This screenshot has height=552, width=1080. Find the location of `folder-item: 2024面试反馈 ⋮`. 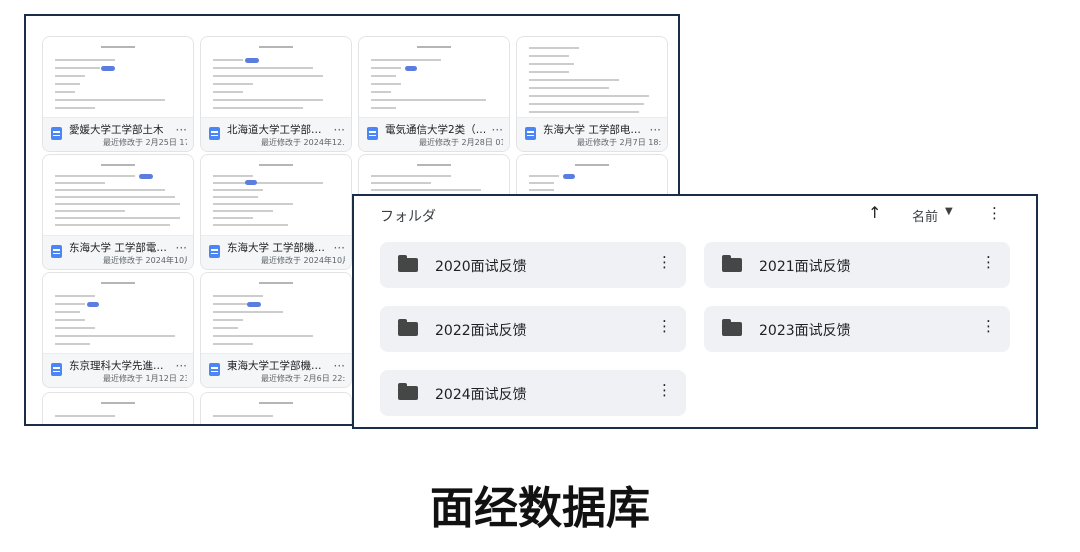

folder-item: 2024面试反馈 ⋮ is located at coordinates (533, 393).